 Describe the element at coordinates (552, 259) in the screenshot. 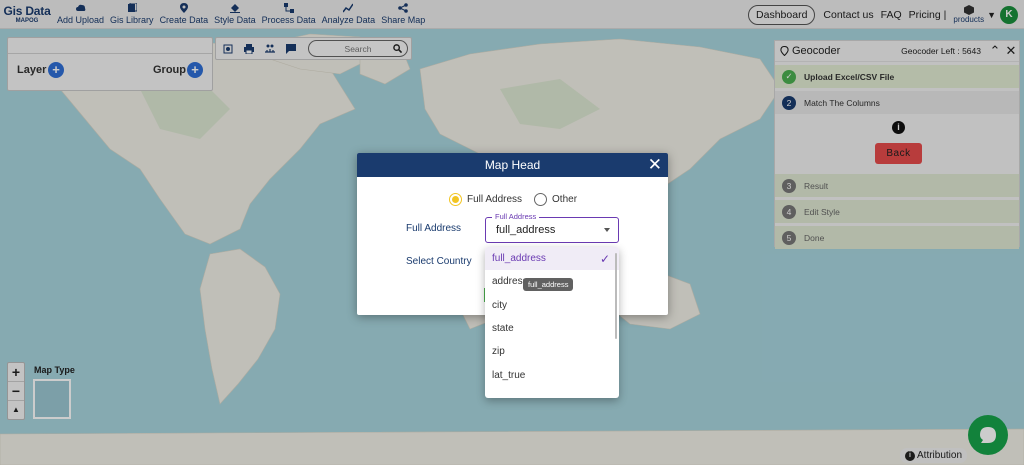

I see `dropdown-option: full_address ✓` at that location.